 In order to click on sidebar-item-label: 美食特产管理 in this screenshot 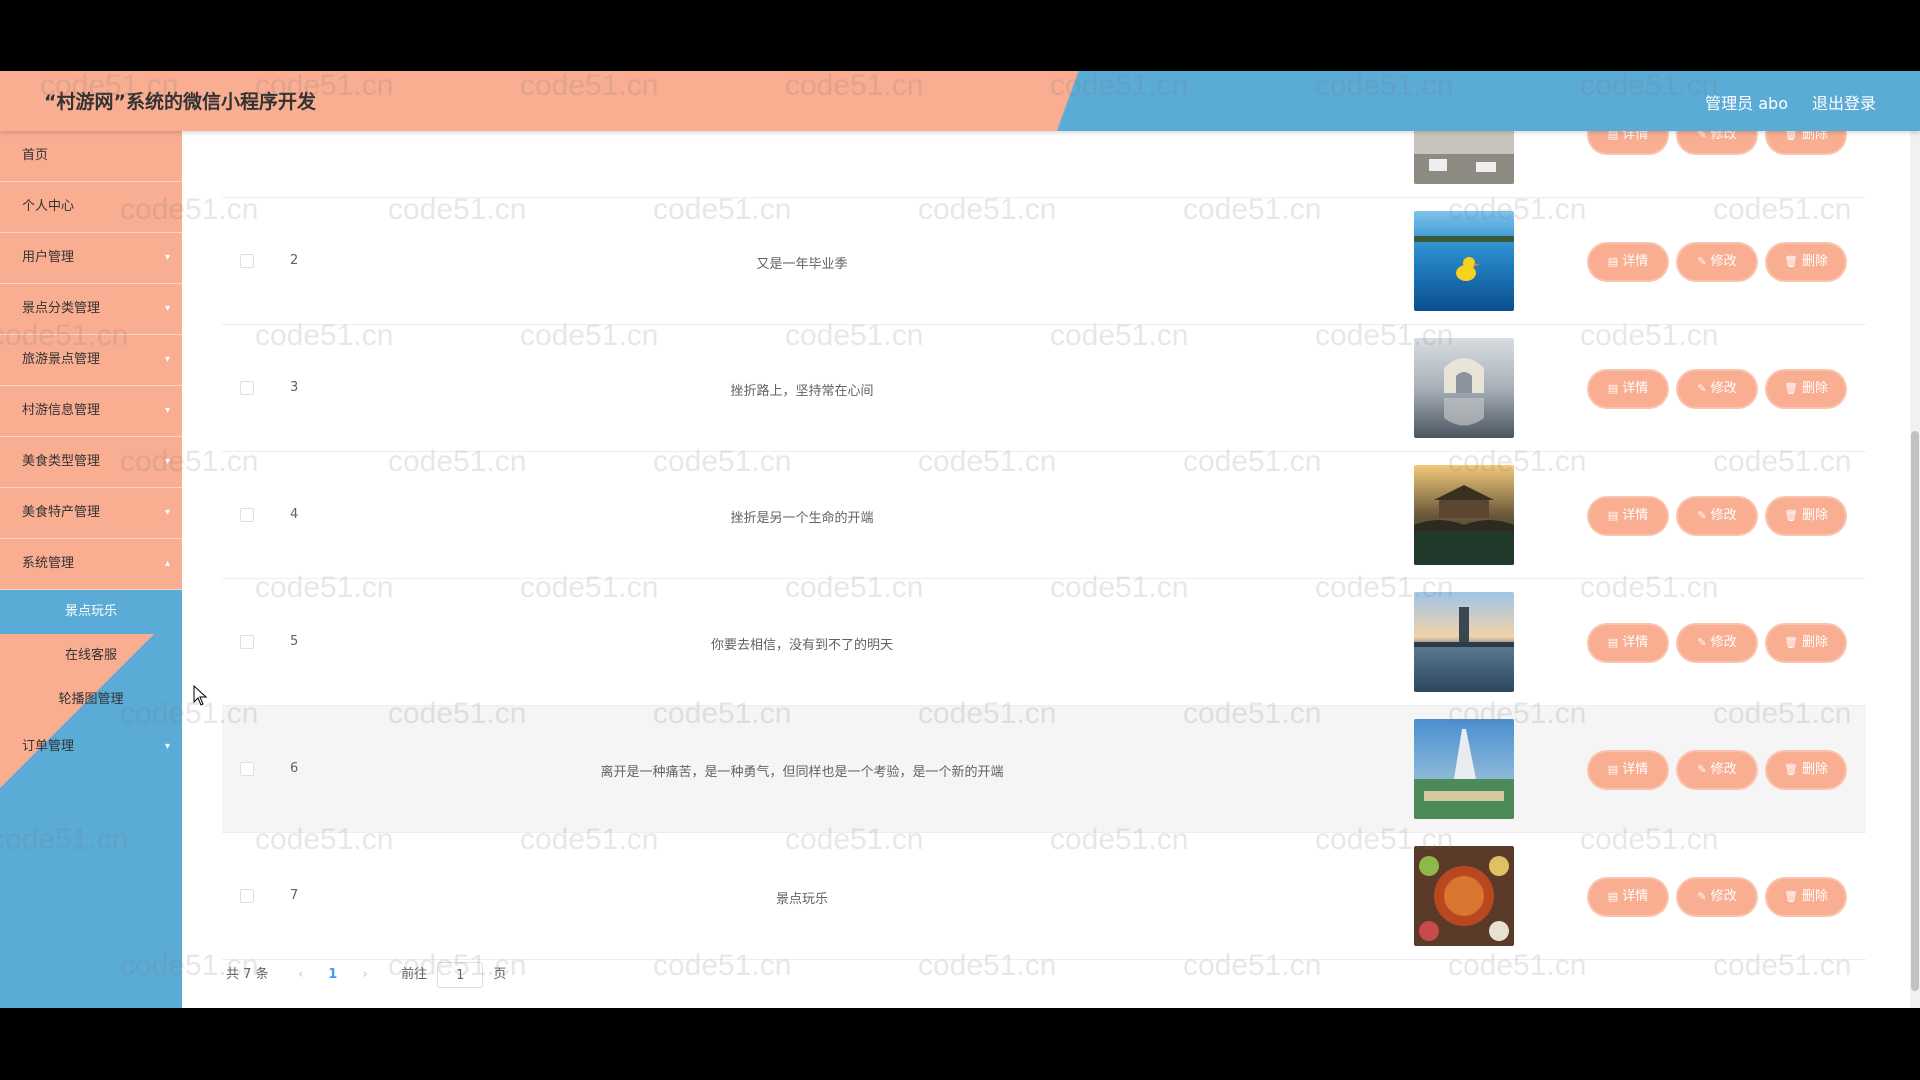, I will do `click(61, 512)`.